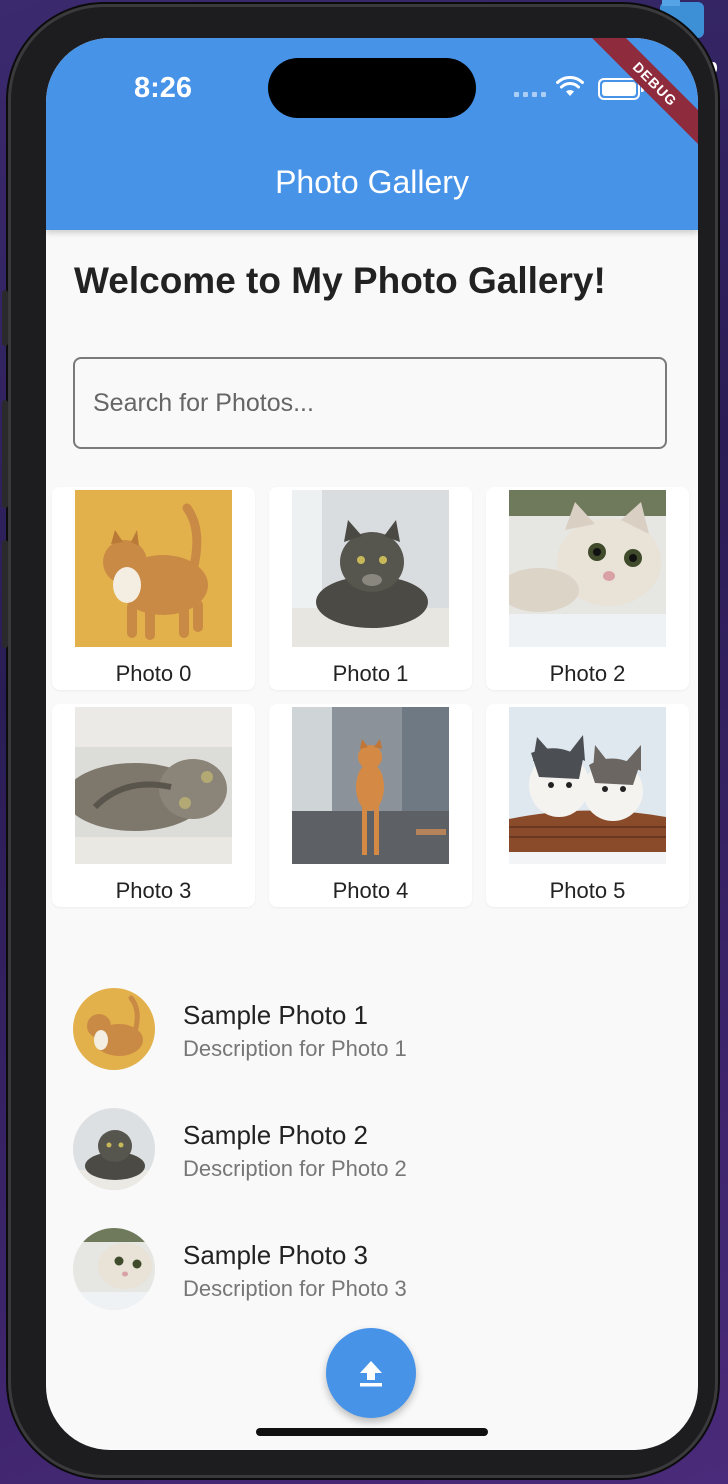  What do you see at coordinates (276, 1255) in the screenshot?
I see `list-item-title: Sample Photo 3` at bounding box center [276, 1255].